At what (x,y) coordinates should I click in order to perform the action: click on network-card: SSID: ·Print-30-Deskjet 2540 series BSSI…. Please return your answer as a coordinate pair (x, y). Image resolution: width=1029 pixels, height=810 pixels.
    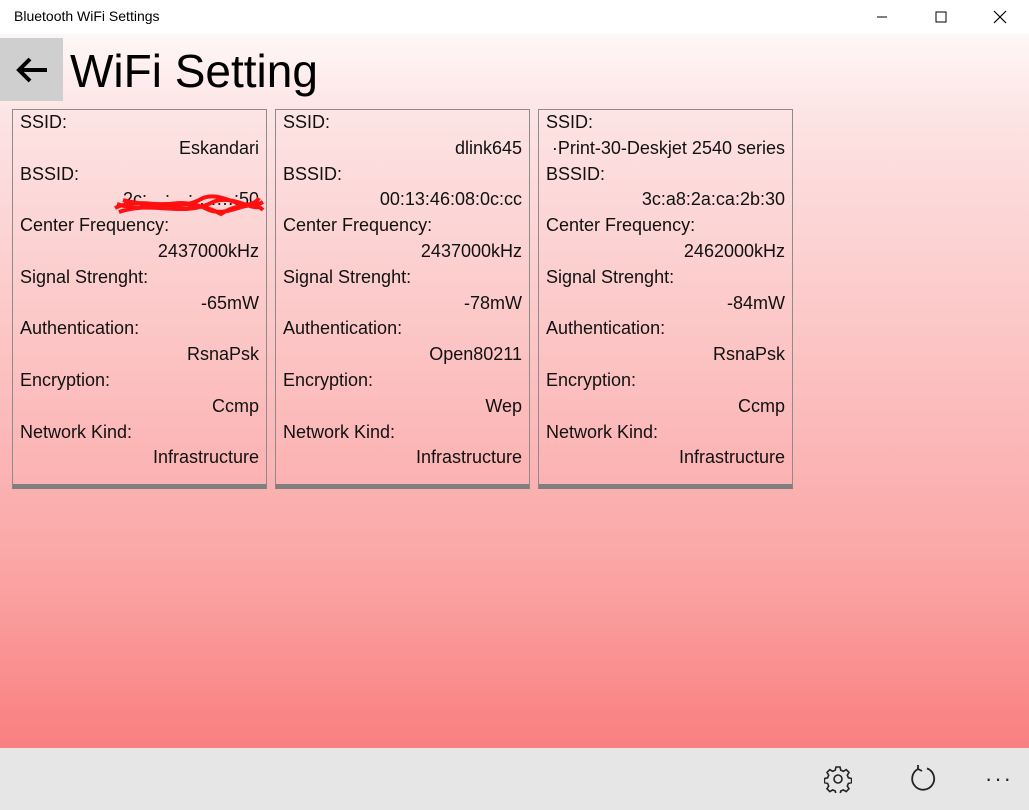
    Looking at the image, I should click on (665, 299).